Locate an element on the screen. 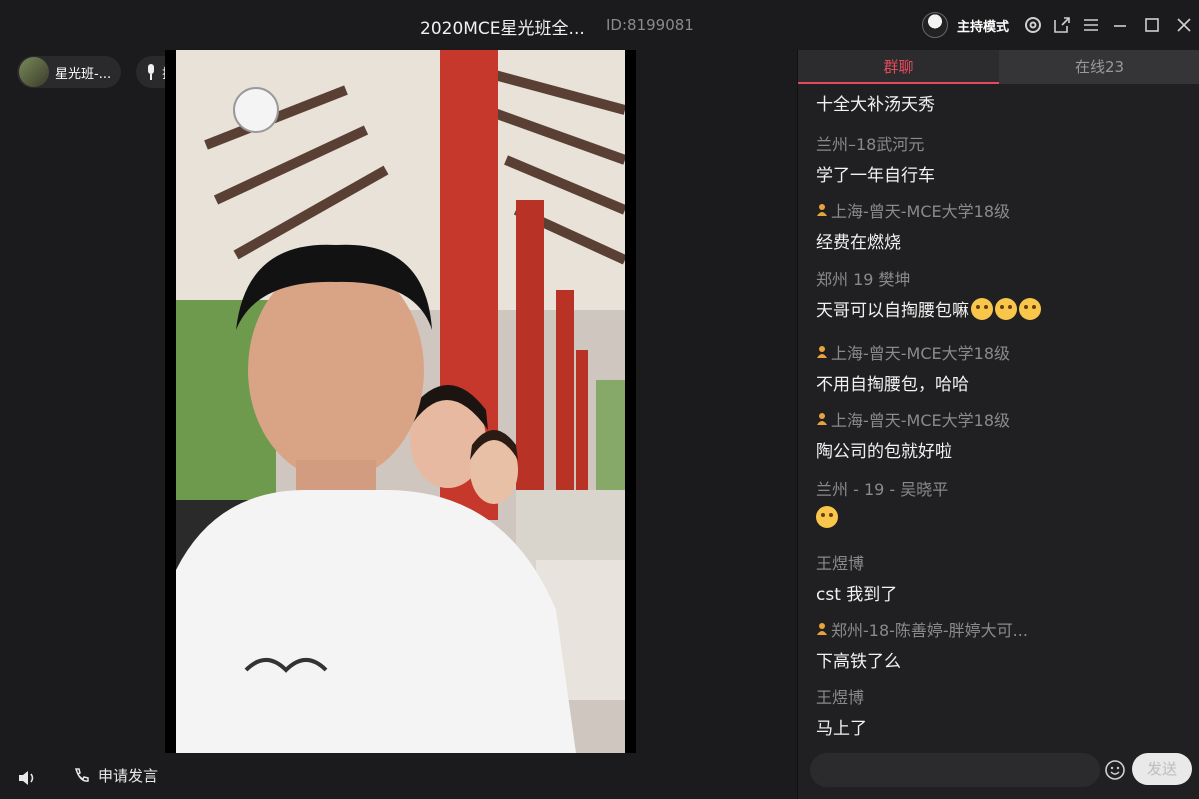  chat-tabs: 群聊 在线23 is located at coordinates (998, 67).